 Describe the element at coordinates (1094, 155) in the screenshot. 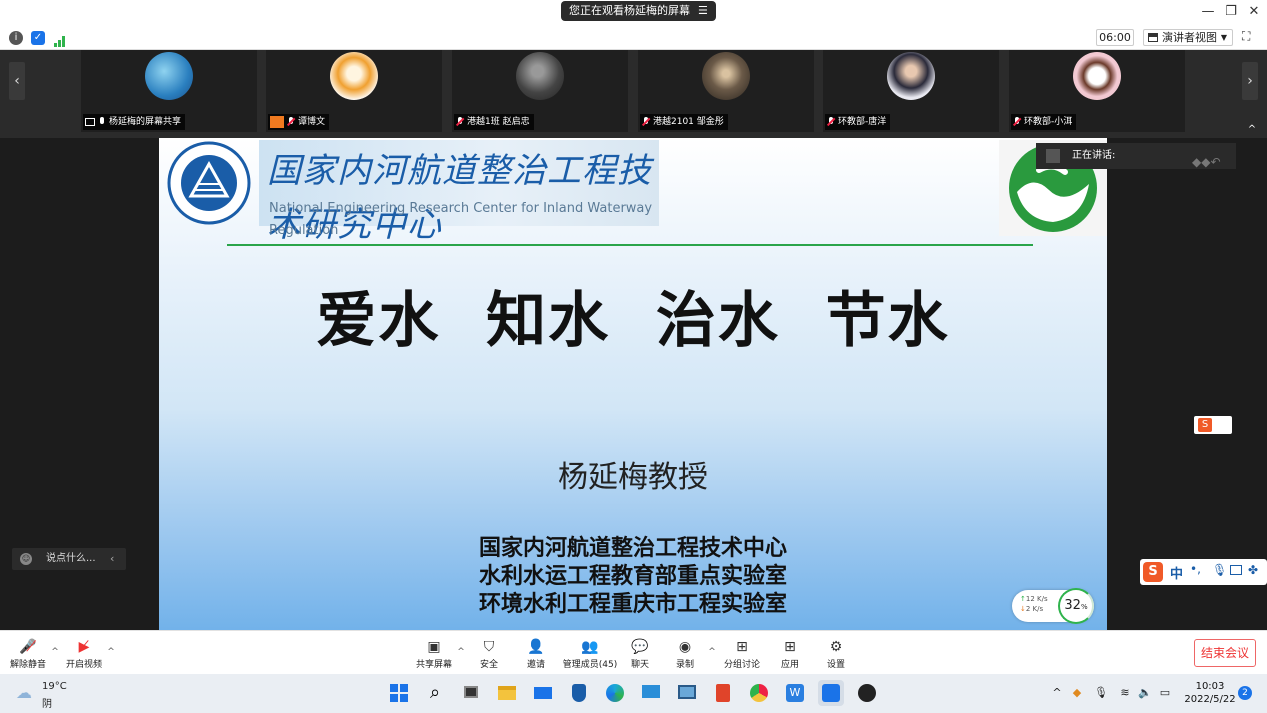

I see `speaking-label: 正在讲话:` at that location.